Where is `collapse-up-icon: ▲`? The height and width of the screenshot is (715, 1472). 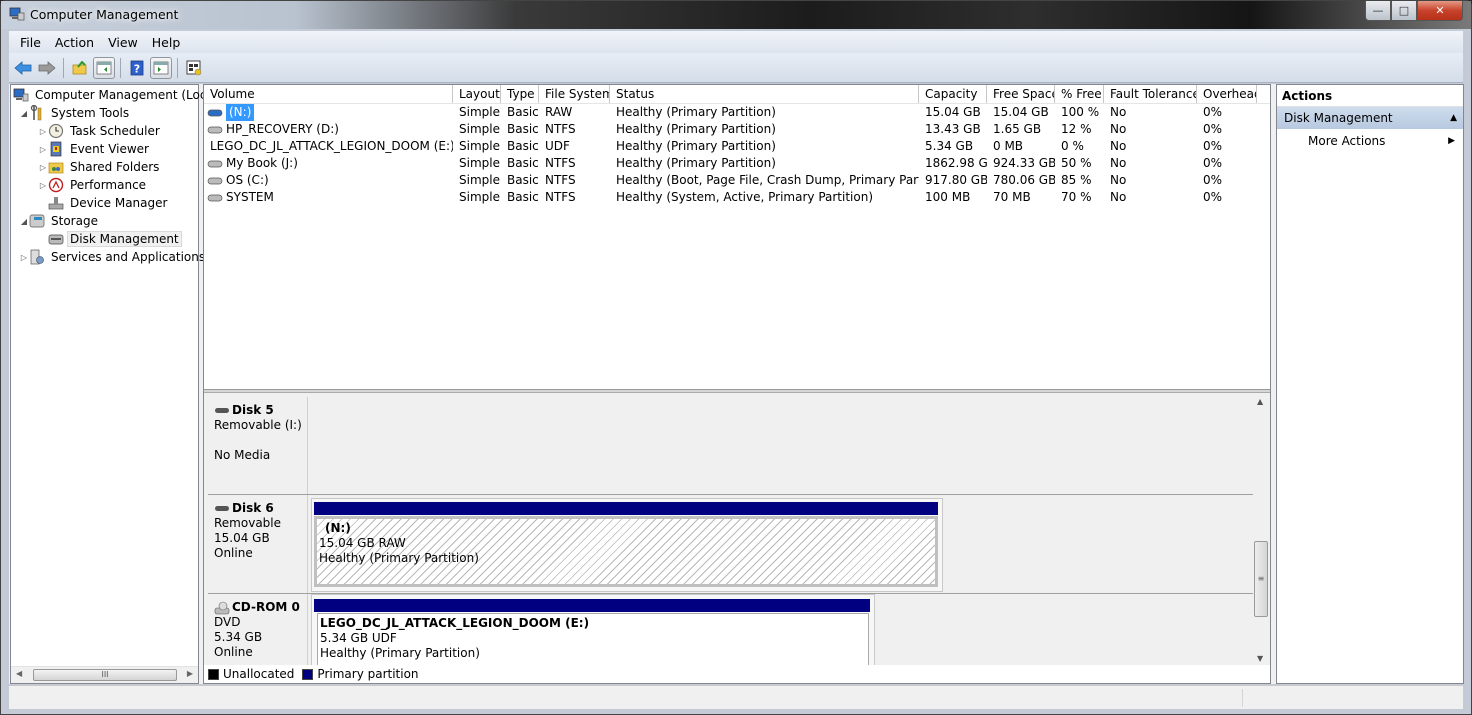
collapse-up-icon: ▲ is located at coordinates (1453, 118).